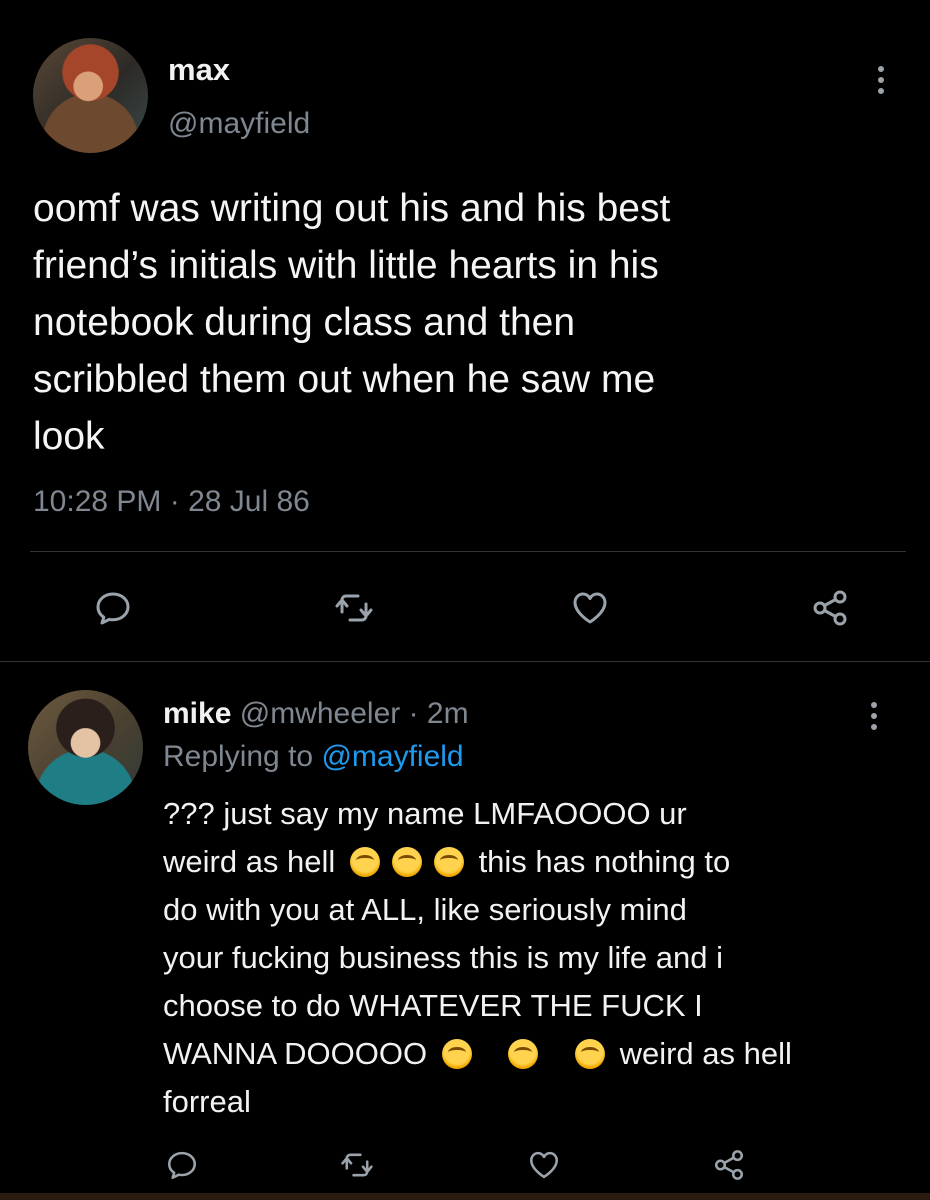 The width and height of the screenshot is (930, 1200). I want to click on reply-header: mike @mwheeler · 2m, so click(316, 714).